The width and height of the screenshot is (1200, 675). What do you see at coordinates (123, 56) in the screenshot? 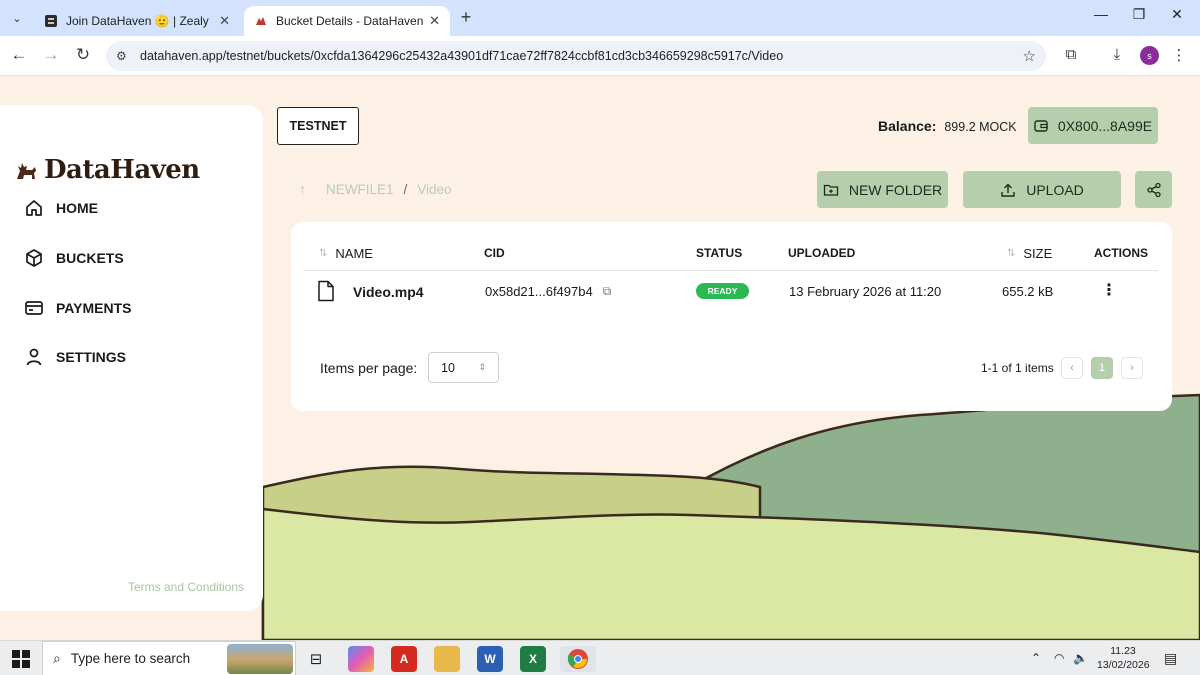
I see `site-info-icon: ⚙` at bounding box center [123, 56].